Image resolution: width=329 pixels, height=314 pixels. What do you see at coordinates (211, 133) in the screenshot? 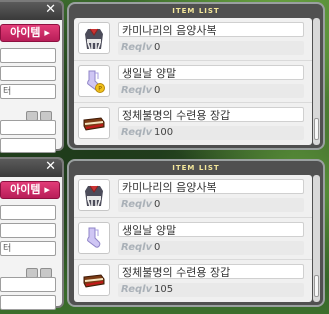
I see `required-level: Reqlv 100` at bounding box center [211, 133].